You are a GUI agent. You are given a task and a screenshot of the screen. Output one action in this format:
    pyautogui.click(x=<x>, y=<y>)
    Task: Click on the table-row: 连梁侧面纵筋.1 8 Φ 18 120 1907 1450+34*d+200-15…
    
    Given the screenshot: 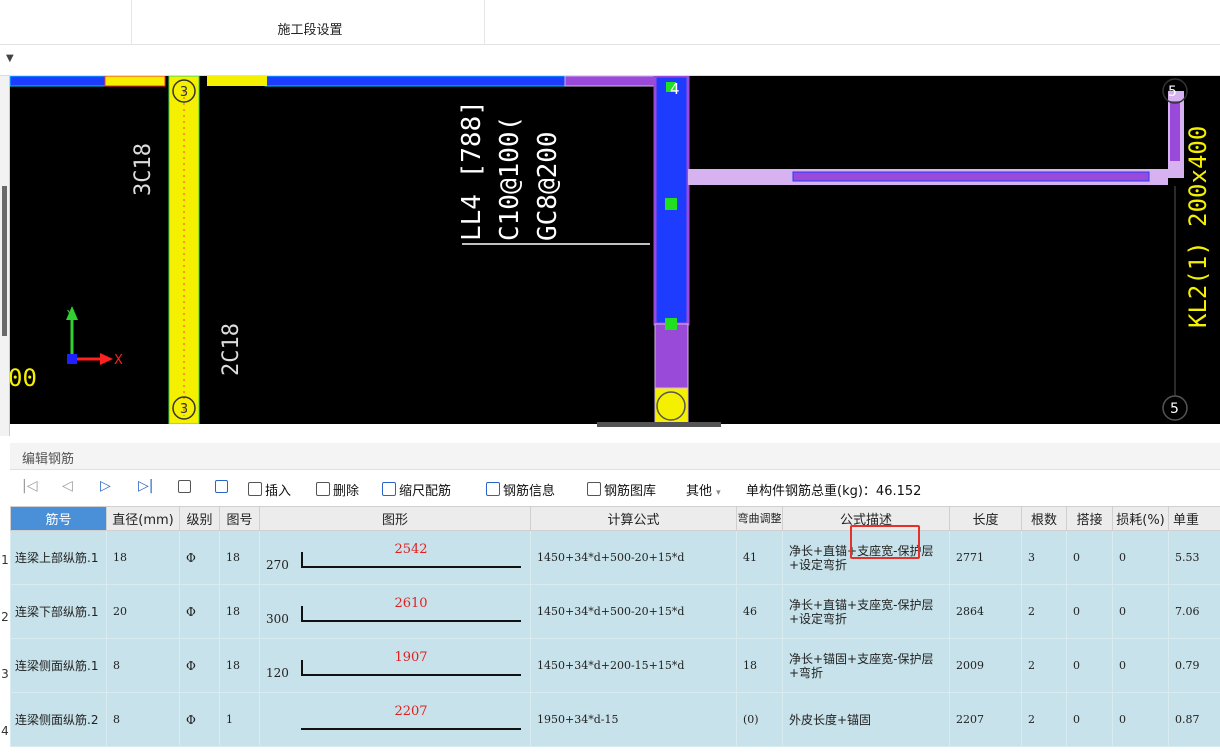 What is the action you would take?
    pyautogui.click(x=615, y=665)
    